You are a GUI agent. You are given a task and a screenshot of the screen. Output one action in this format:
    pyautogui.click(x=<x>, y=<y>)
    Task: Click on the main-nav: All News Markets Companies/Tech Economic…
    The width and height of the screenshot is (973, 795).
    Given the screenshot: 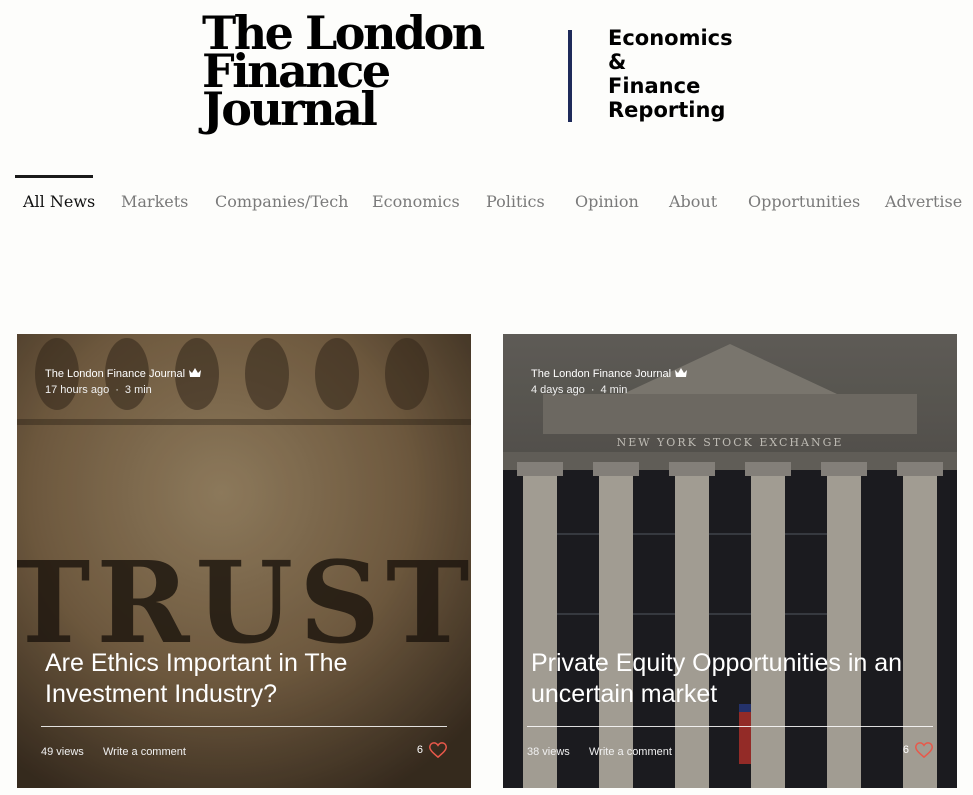 What is the action you would take?
    pyautogui.click(x=494, y=195)
    